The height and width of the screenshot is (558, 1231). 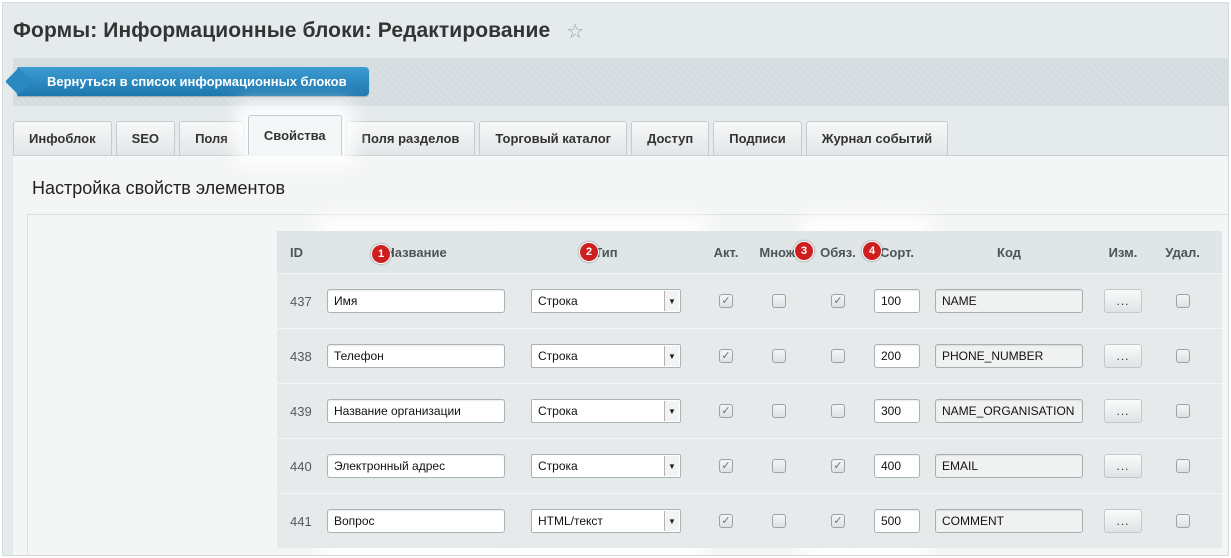 What do you see at coordinates (193, 81) in the screenshot?
I see `back-to-list-button: Вернуться в список информационных блоков` at bounding box center [193, 81].